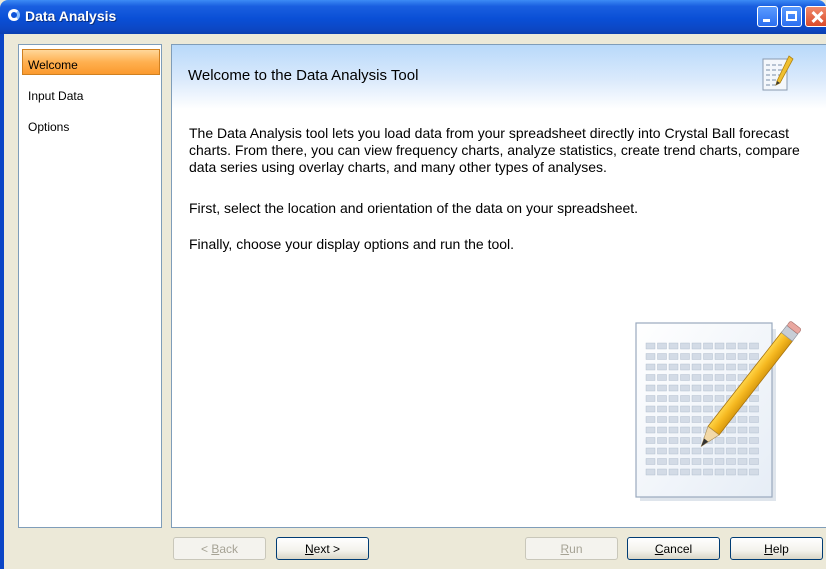 This screenshot has height=569, width=826. I want to click on back-button-prefix: <, so click(206, 548).